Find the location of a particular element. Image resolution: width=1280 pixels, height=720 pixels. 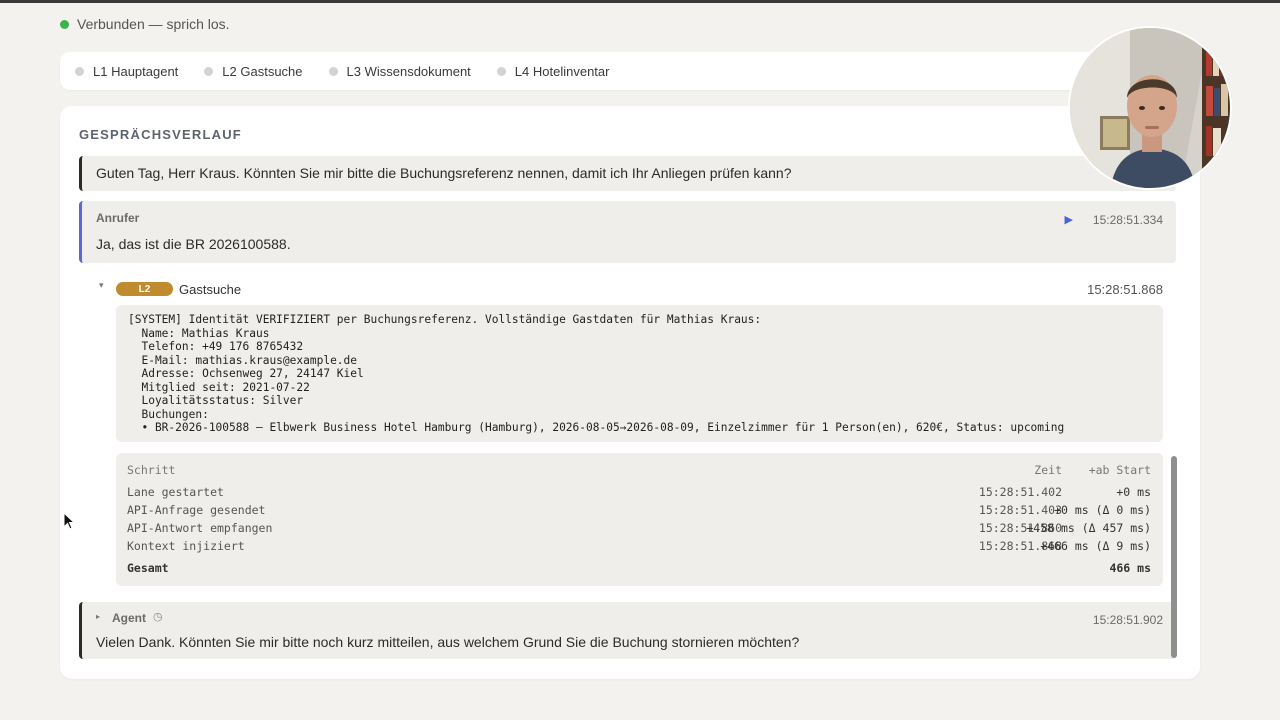

header-step: Schritt is located at coordinates (151, 470).